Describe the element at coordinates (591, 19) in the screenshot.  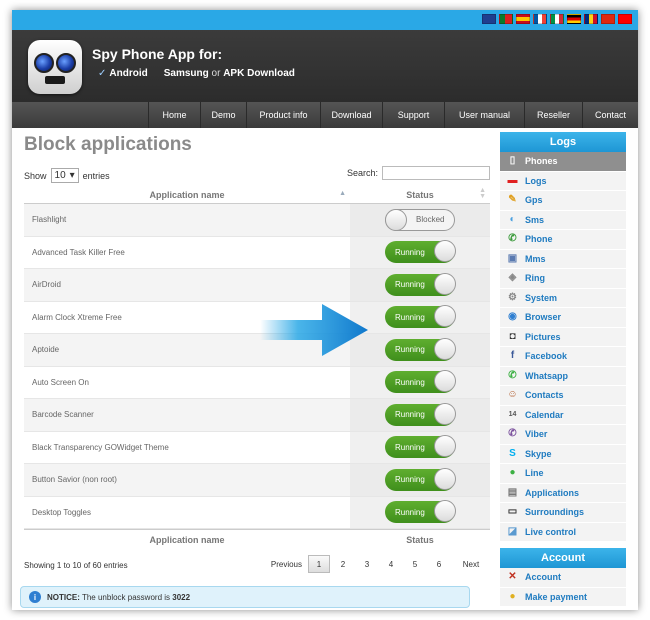
I see `flag-ro-icon` at that location.